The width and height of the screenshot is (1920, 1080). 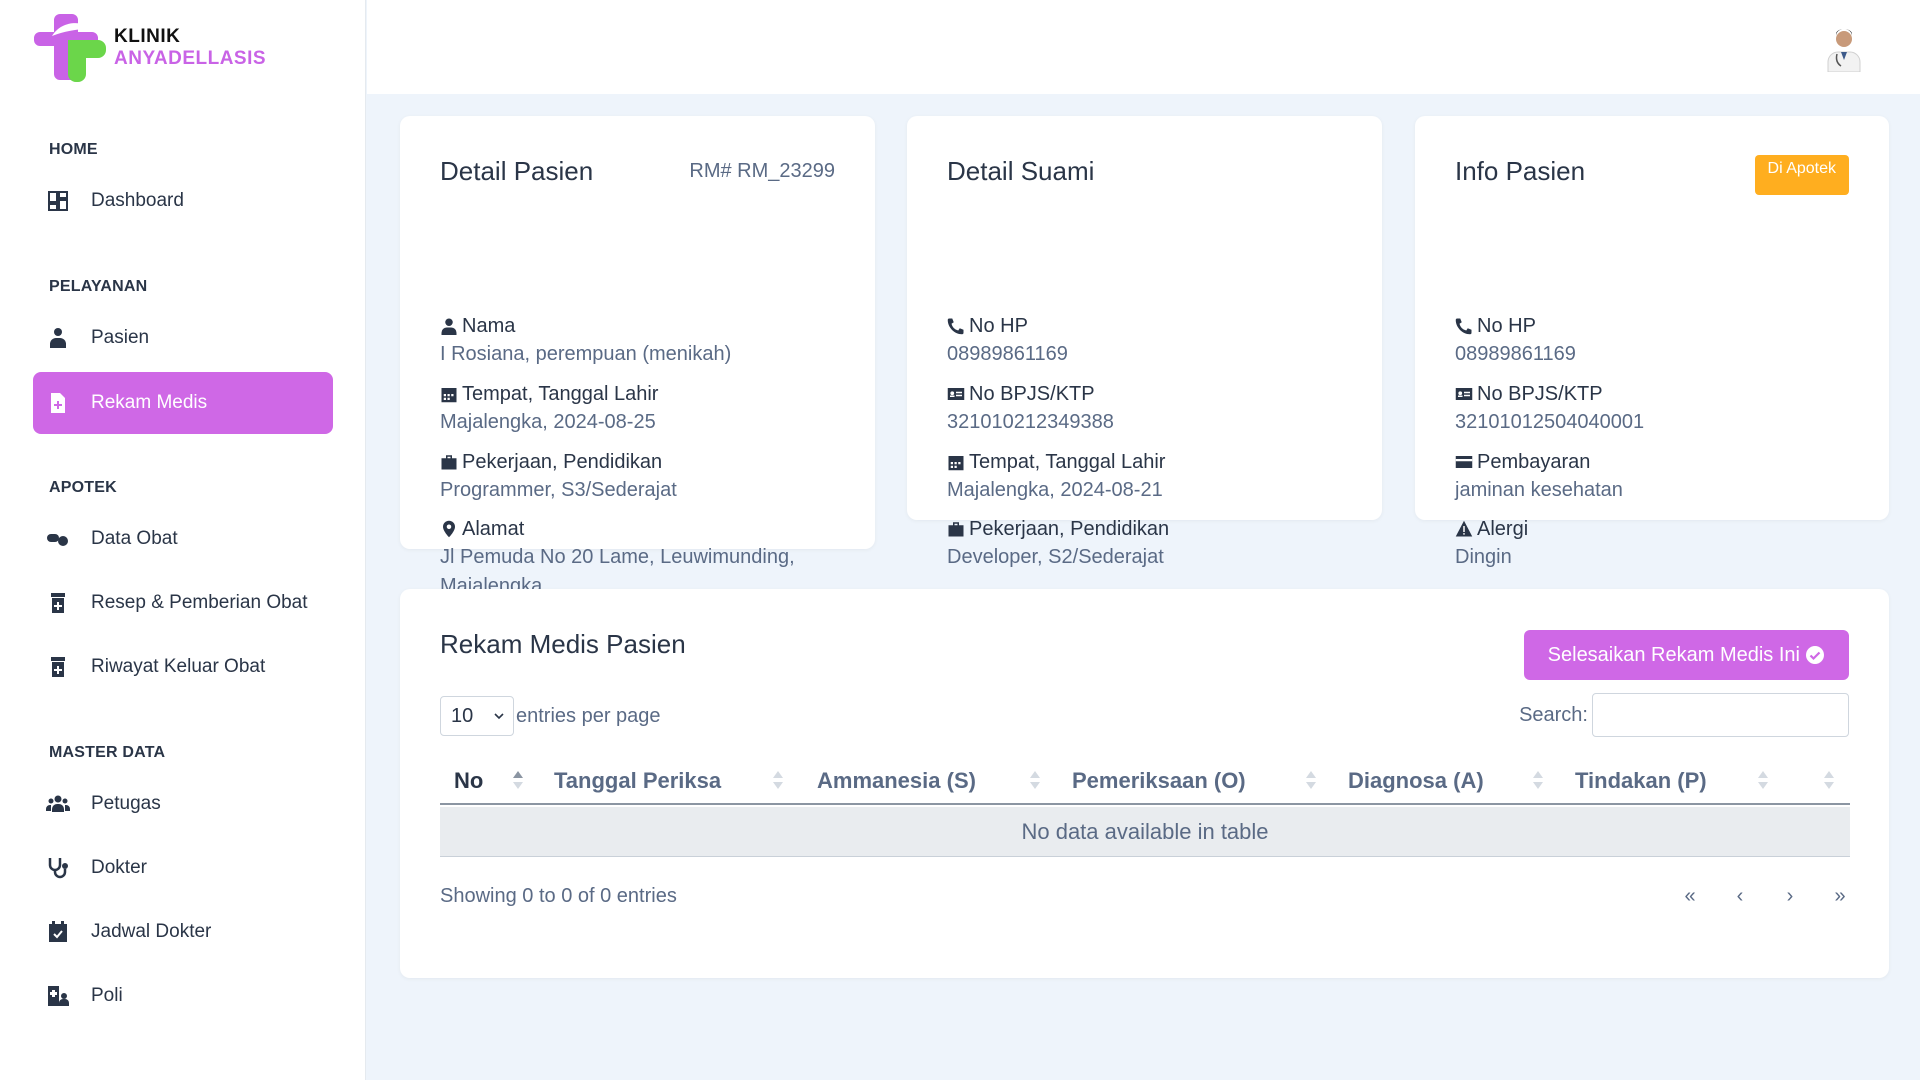 I want to click on clinic-logo: KLINIK ANYADELLASIS, so click(x=149, y=48).